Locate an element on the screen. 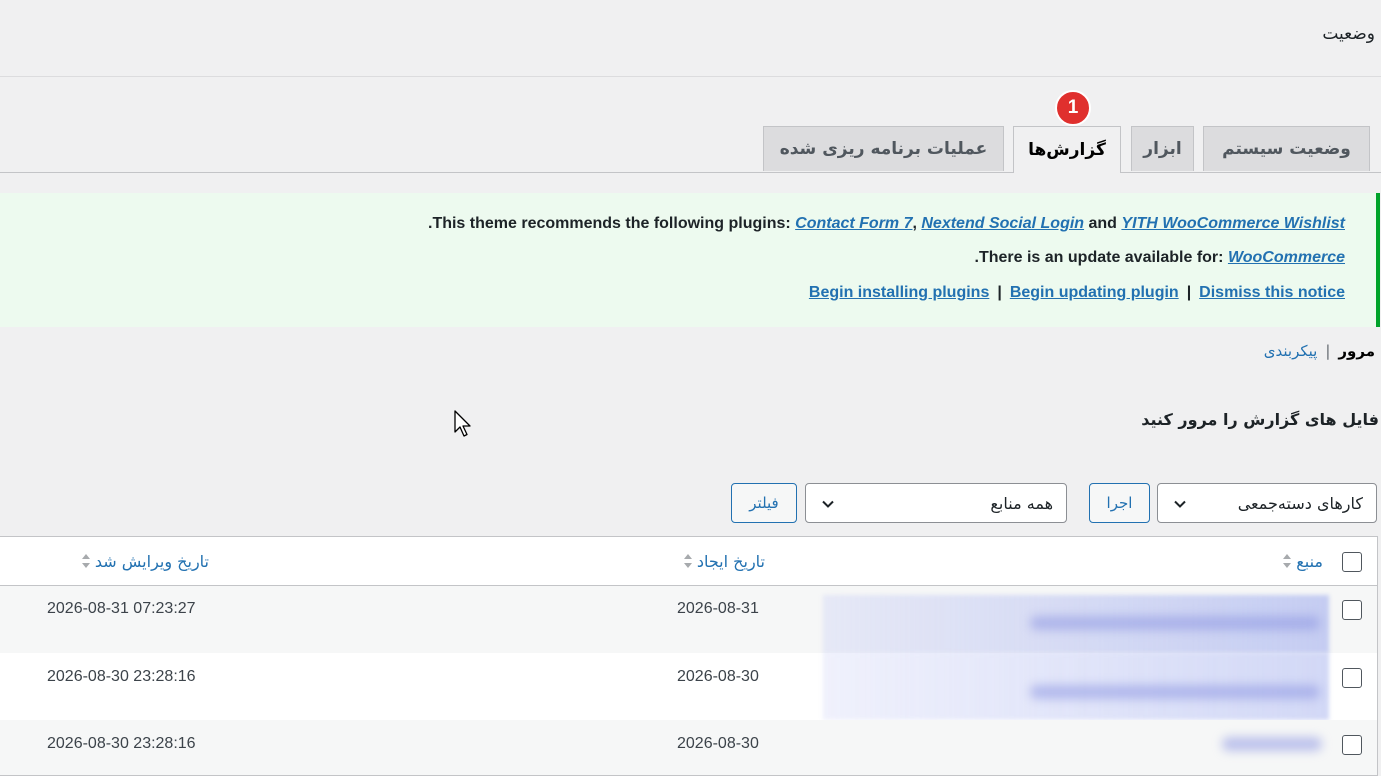 This screenshot has width=1381, height=776. bulk-actions-select: کارهای دسته‌جمعی is located at coordinates (1267, 503).